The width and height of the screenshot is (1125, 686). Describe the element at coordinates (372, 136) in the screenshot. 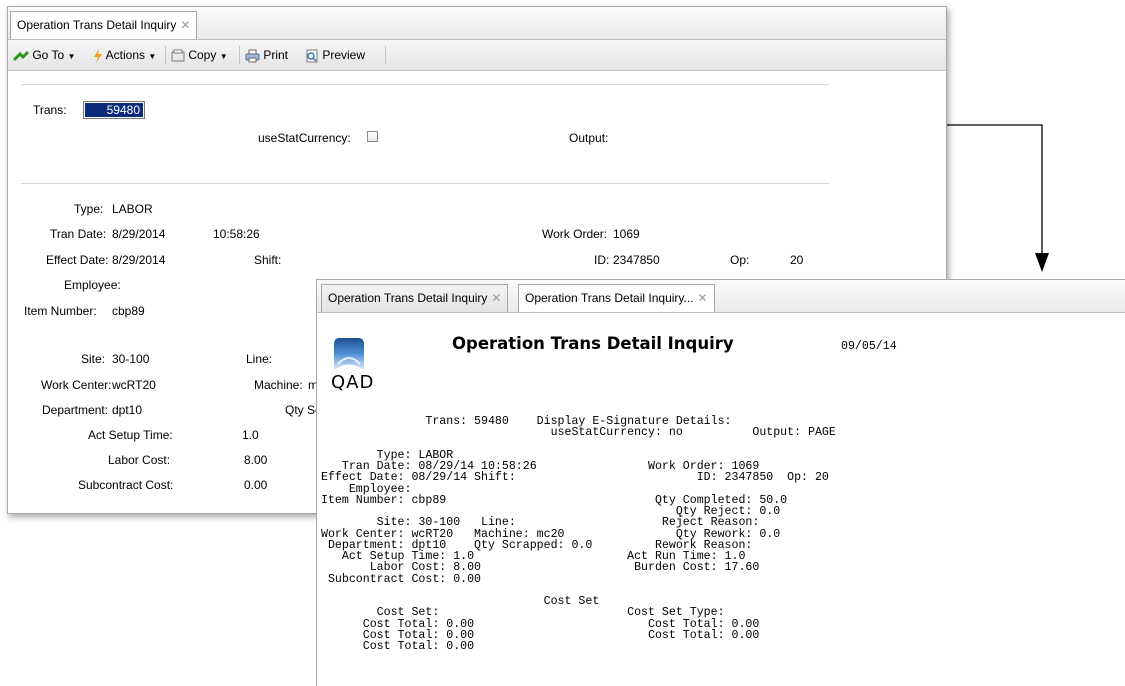

I see `usestat-checkbox` at that location.